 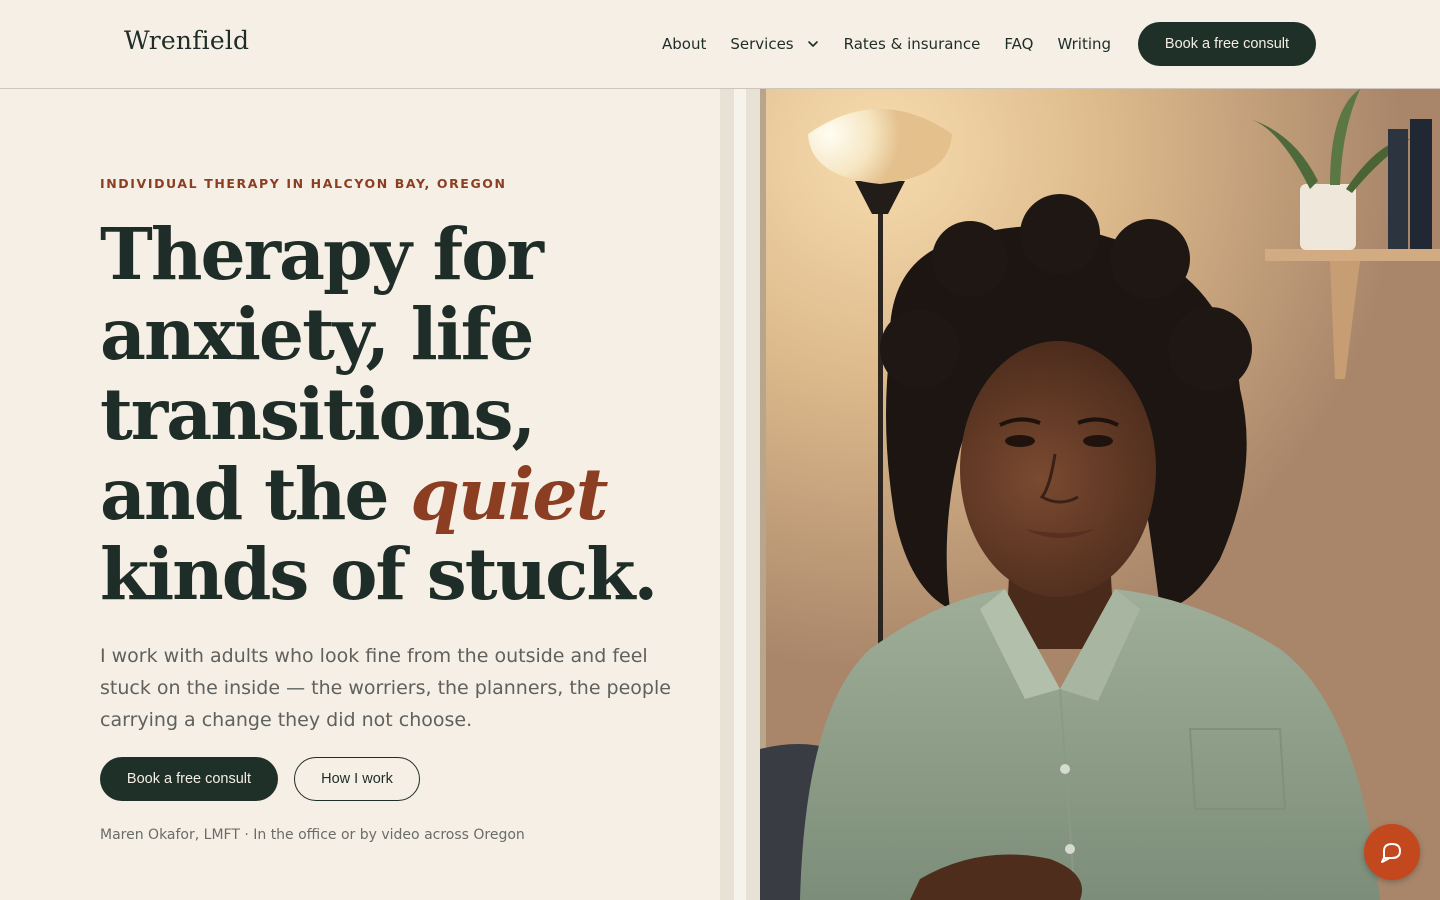 What do you see at coordinates (812, 44) in the screenshot?
I see `chevron-down-icon` at bounding box center [812, 44].